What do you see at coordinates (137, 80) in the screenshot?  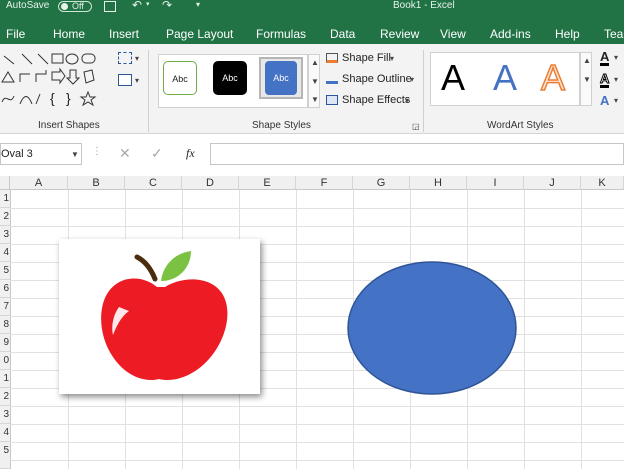 I see `text-box-dropdown-icon: ▾` at bounding box center [137, 80].